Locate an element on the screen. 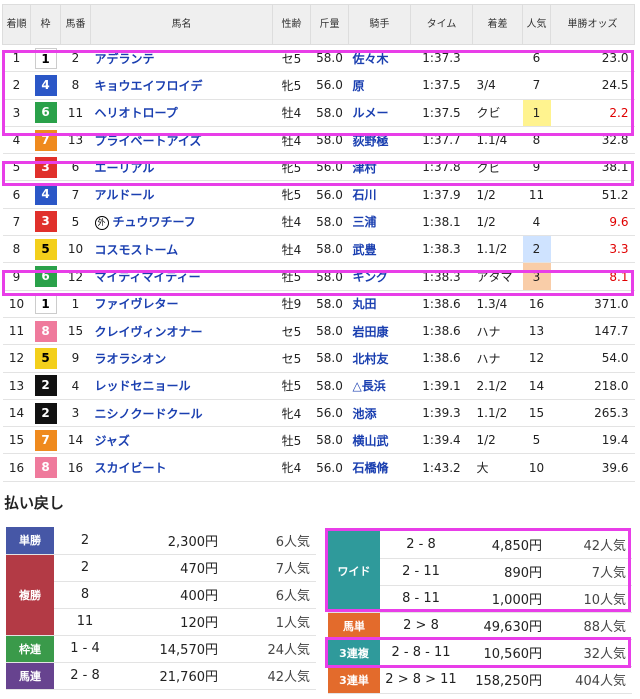 The height and width of the screenshot is (699, 640). rank-cell: 5 is located at coordinates (16, 167).